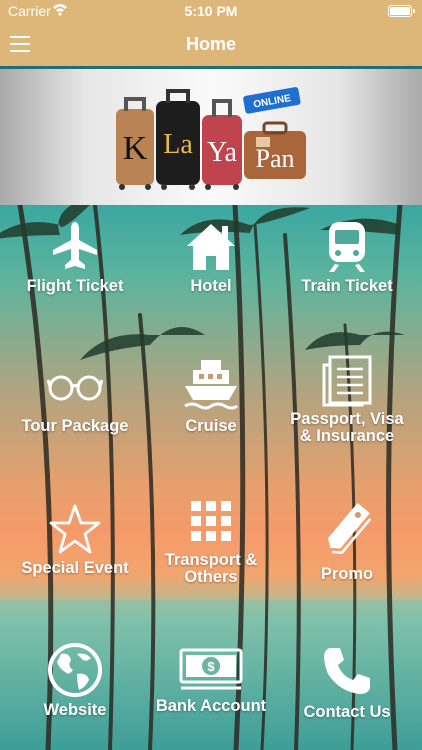 The image size is (422, 750). I want to click on grid-icon, so click(211, 521).